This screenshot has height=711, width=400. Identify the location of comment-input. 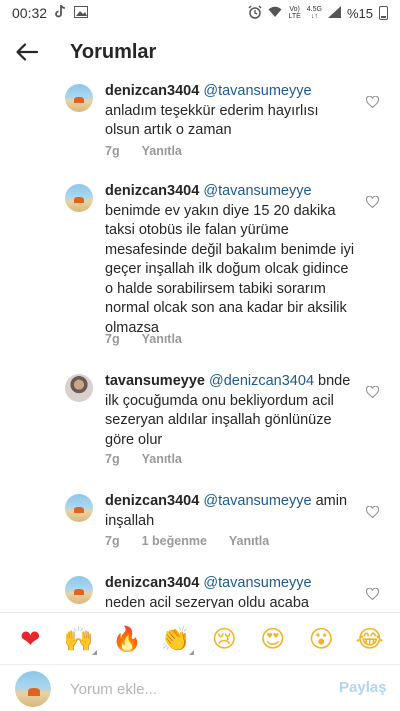
(195, 689).